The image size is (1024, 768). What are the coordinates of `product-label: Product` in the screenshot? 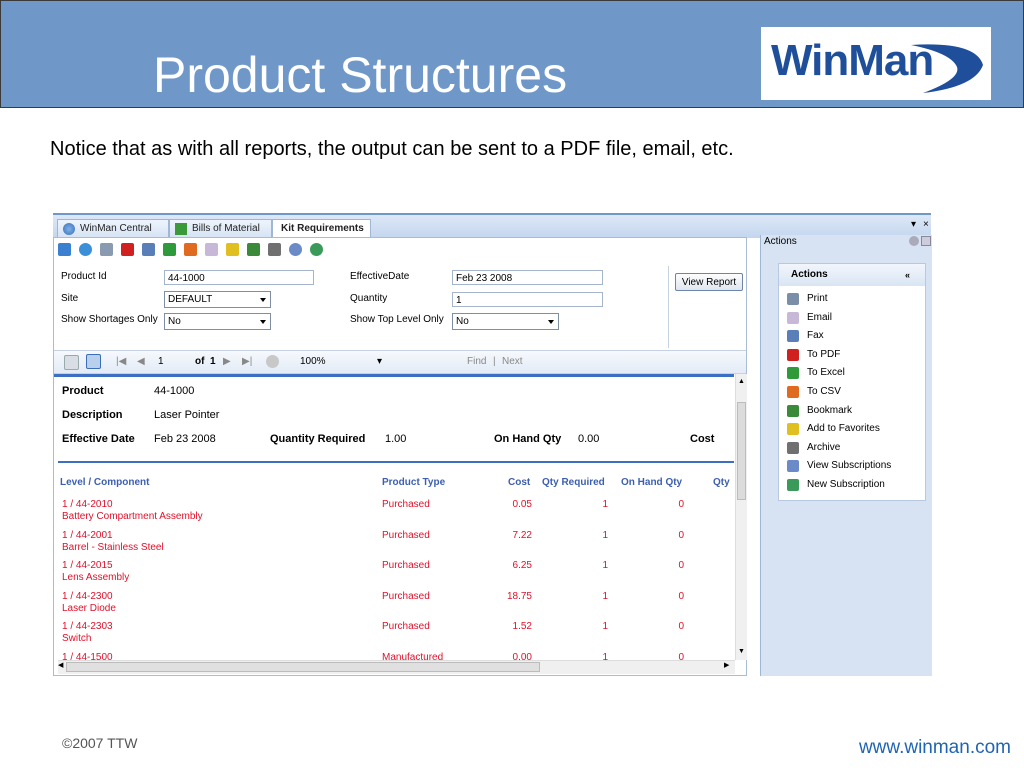 It's located at (83, 391).